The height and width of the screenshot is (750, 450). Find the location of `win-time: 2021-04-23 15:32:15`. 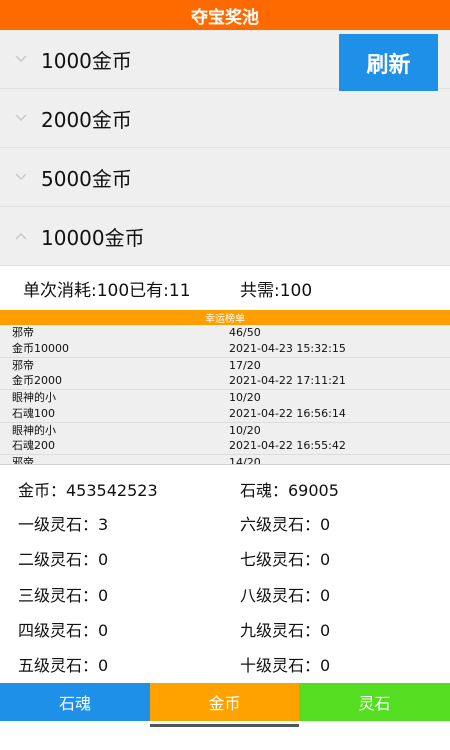

win-time: 2021-04-23 15:32:15 is located at coordinates (287, 348).